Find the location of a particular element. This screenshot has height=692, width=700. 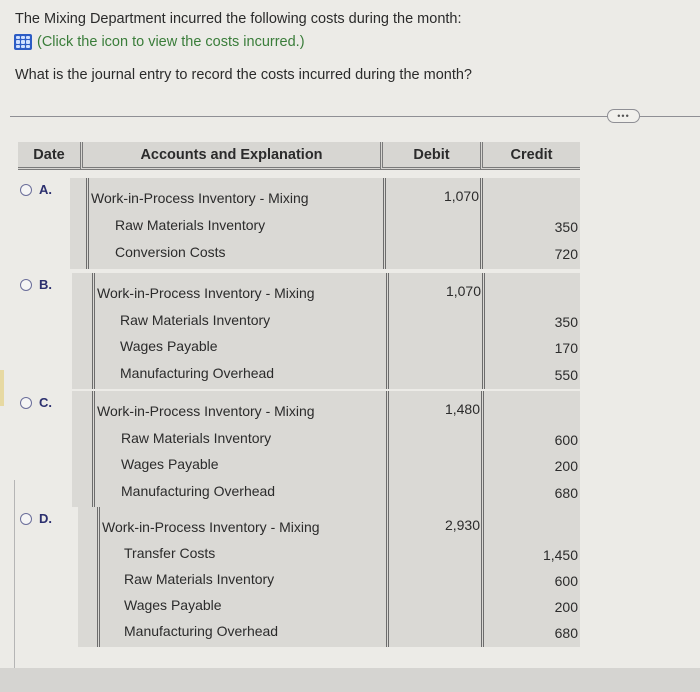

option-letter: A. is located at coordinates (45, 189).